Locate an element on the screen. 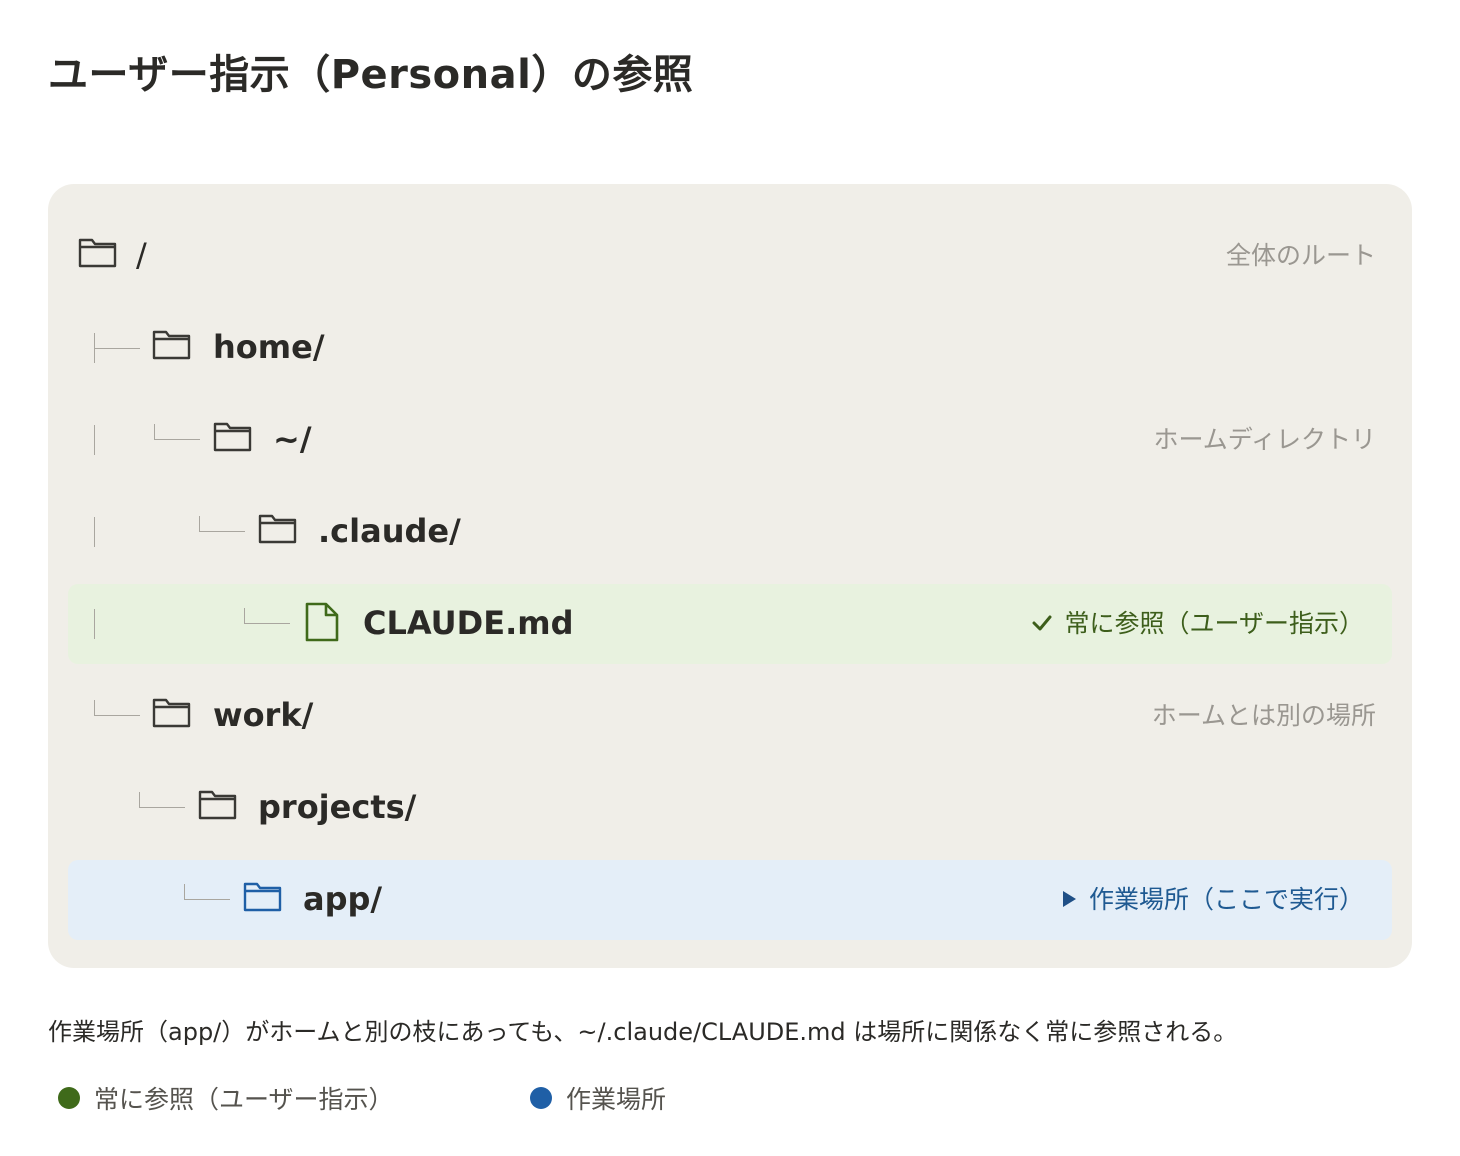 The height and width of the screenshot is (1156, 1460). tree-row-tilde: ~/ ホームディレクトリ is located at coordinates (730, 440).